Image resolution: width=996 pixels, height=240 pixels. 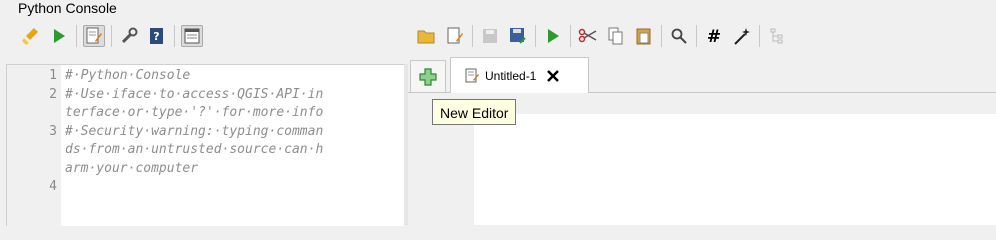 I want to click on copy-button, so click(x=616, y=36).